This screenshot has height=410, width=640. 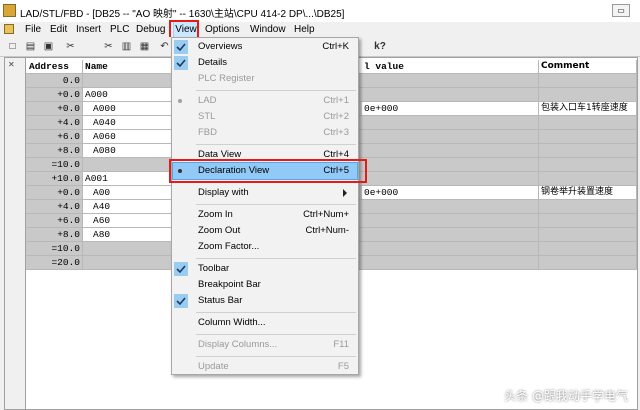 I want to click on menu-item-status-bar: Status Bar, so click(x=265, y=301).